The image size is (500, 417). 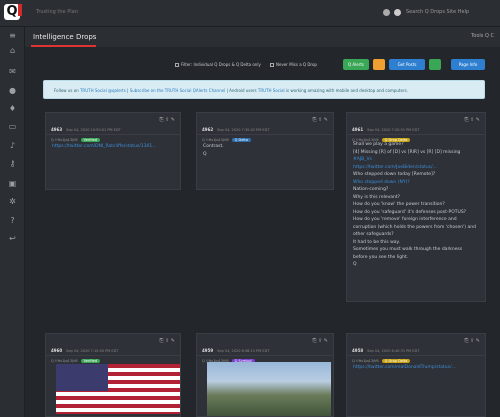 I want to click on notice-link-qalerts: TRUTH Social @qalerts, so click(x=103, y=90).